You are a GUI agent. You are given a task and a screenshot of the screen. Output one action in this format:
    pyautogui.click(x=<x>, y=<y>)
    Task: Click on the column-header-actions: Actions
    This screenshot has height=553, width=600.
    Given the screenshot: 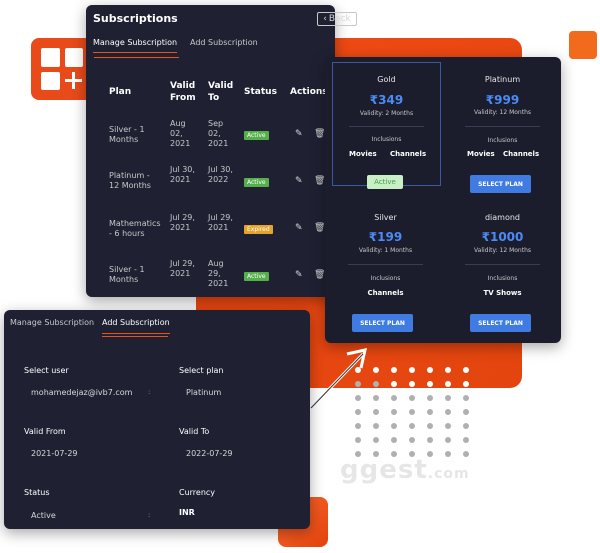 What is the action you would take?
    pyautogui.click(x=309, y=92)
    